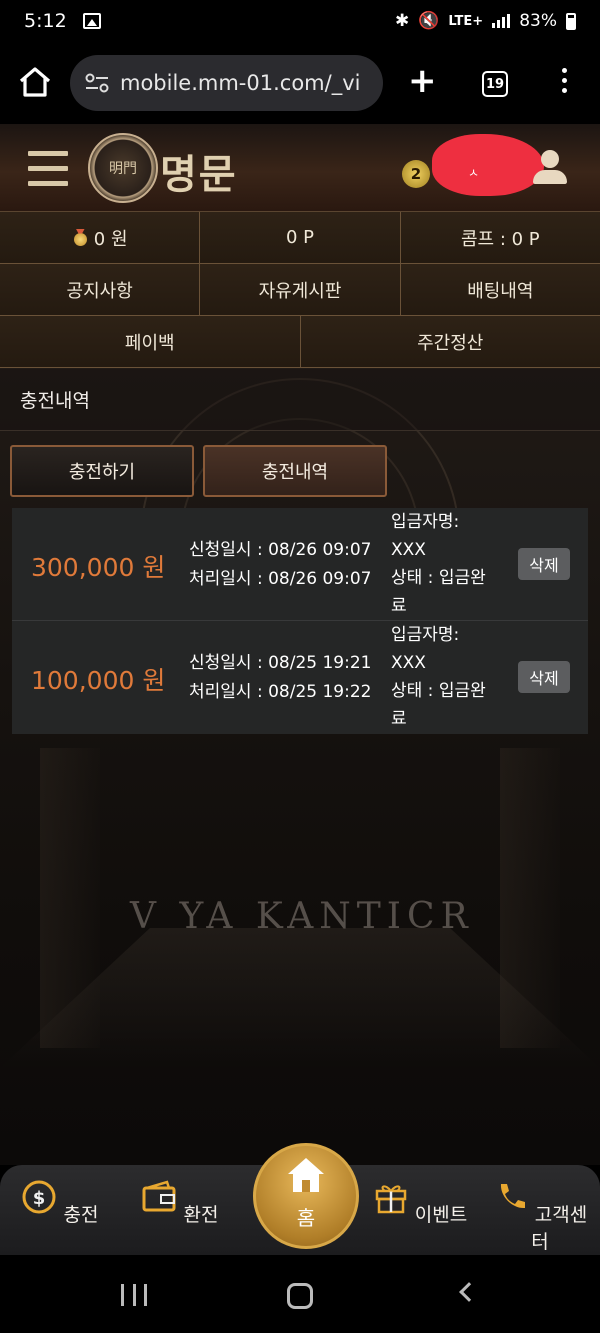 The width and height of the screenshot is (600, 1333). I want to click on processed-time: 처리일시 : 08/26 09:07, so click(280, 579).